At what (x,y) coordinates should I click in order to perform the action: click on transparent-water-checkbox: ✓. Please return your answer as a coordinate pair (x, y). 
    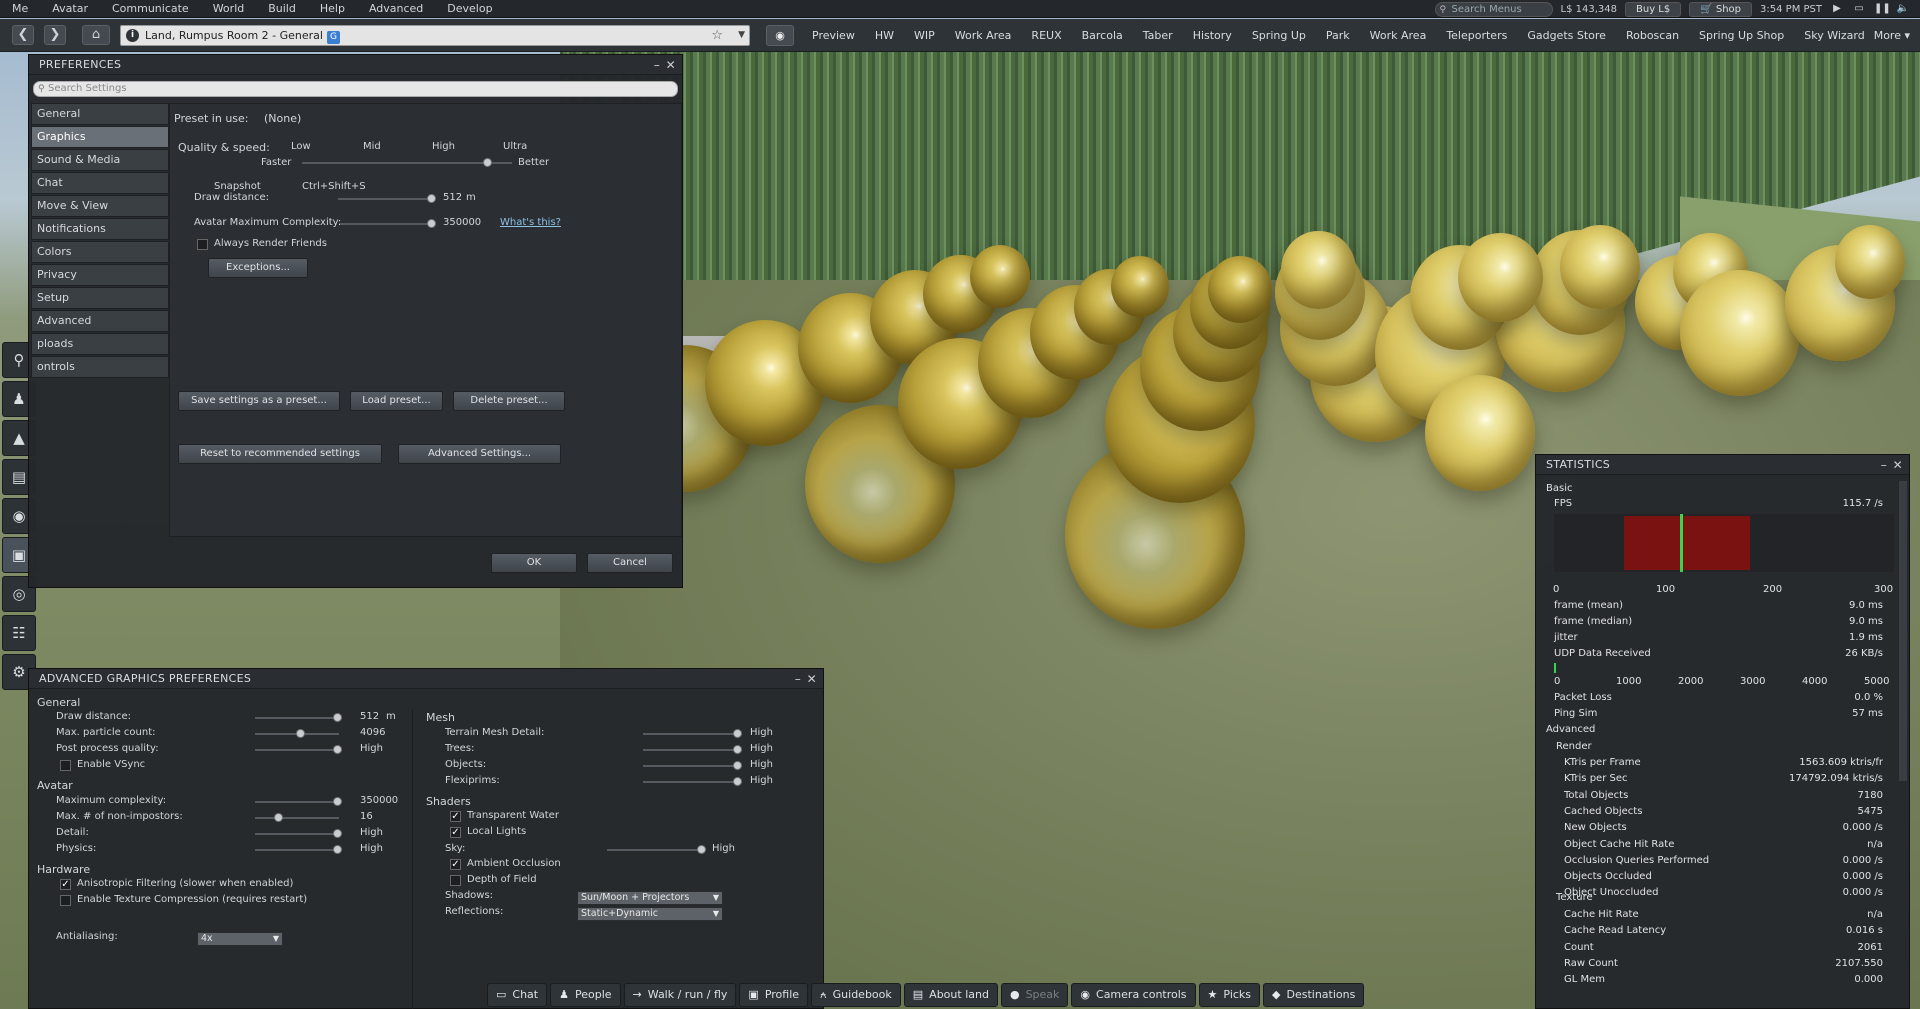
    Looking at the image, I should click on (455, 816).